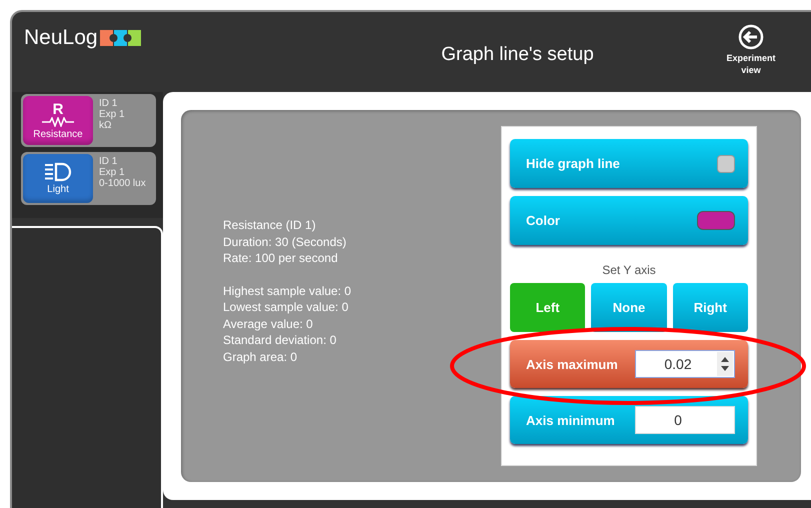  Describe the element at coordinates (572, 364) in the screenshot. I see `row-label: Axis maximum` at that location.